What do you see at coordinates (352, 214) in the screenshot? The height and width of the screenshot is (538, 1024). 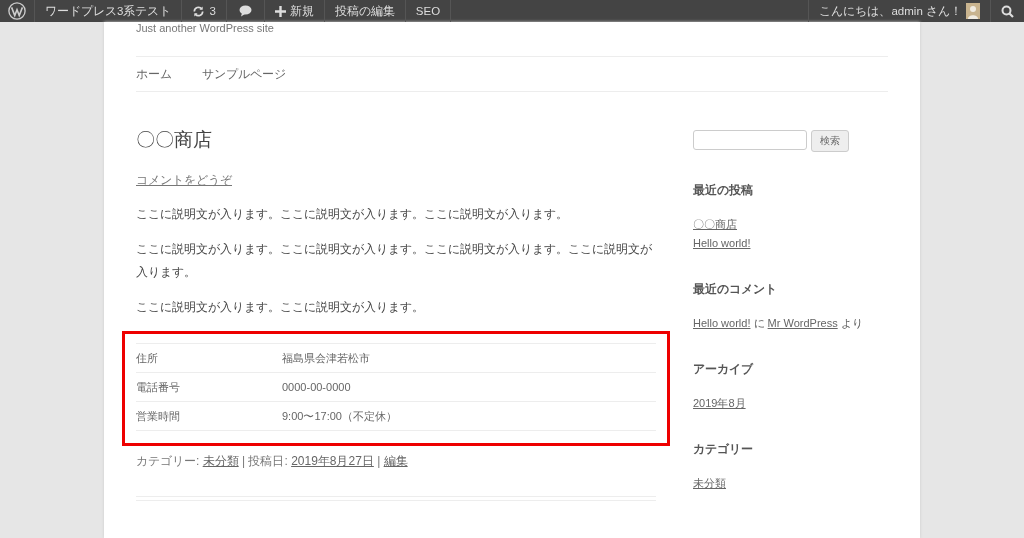 I see `body-paragraph: ここに説明文が入ります。ここに説明文が入ります。ここに説明文が入ります。` at bounding box center [352, 214].